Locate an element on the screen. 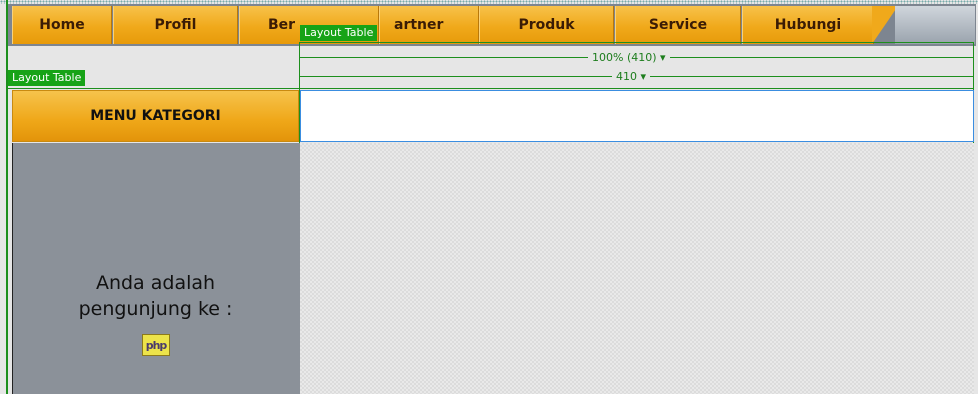  php-icon: php is located at coordinates (156, 345).